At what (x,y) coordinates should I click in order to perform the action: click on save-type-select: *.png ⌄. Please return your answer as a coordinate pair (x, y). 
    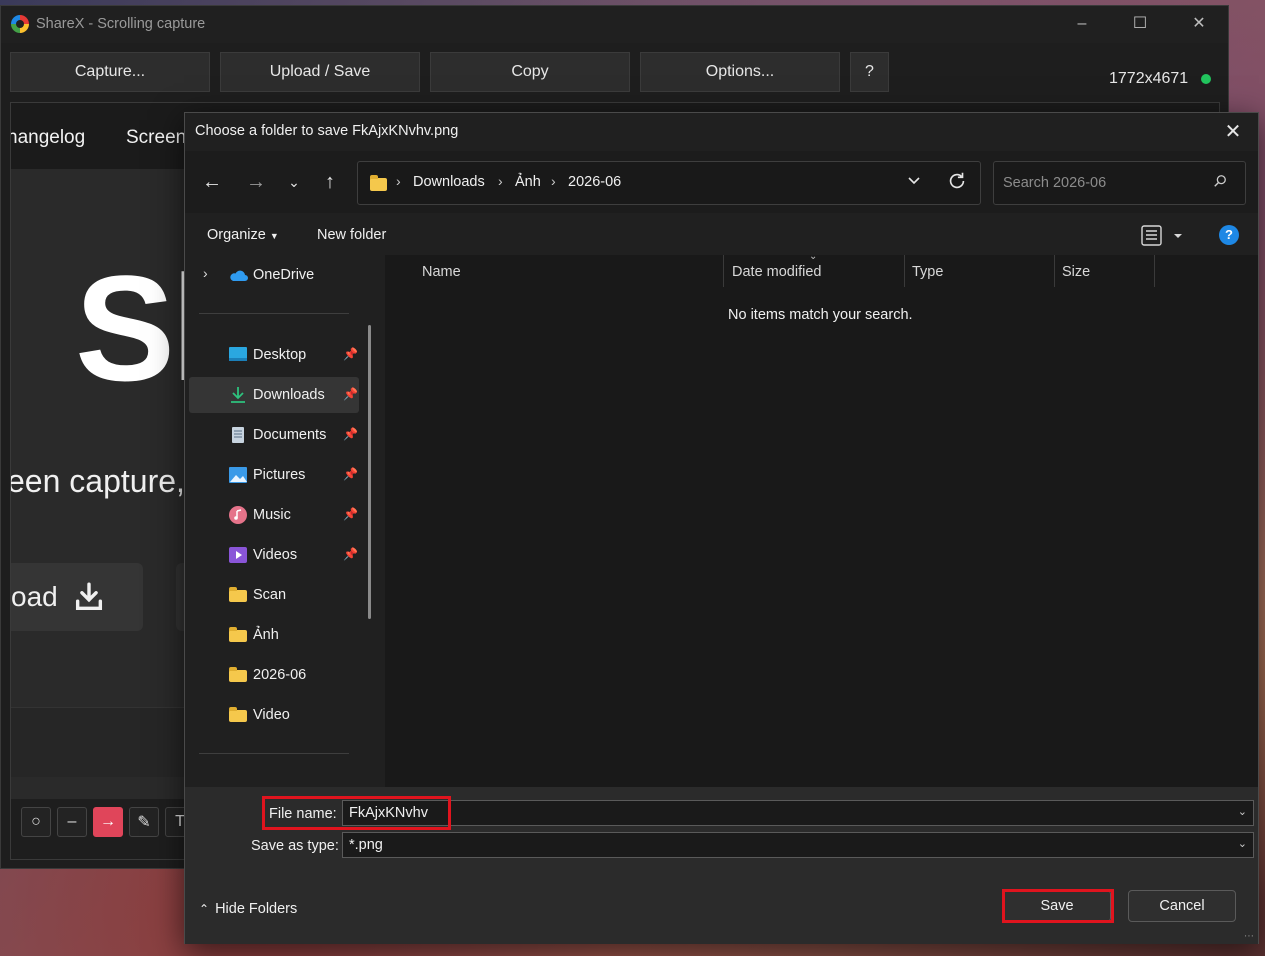
    Looking at the image, I should click on (798, 845).